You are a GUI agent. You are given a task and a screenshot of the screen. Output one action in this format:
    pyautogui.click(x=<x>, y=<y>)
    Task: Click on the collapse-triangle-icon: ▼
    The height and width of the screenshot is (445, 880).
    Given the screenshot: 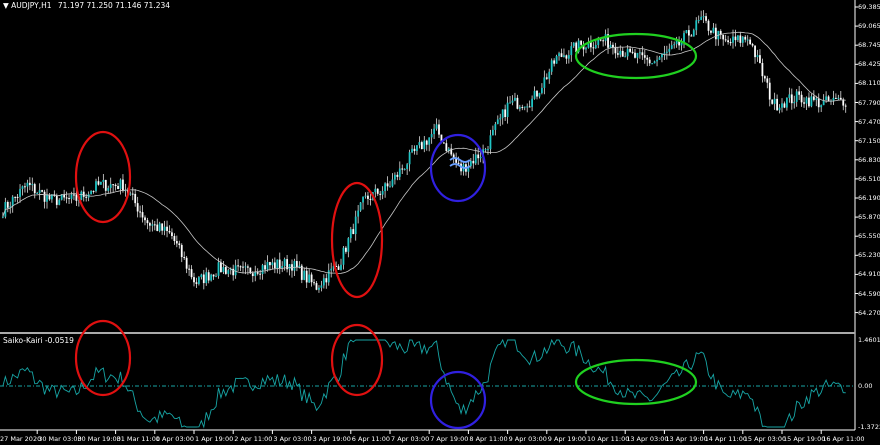 What is the action you would take?
    pyautogui.click(x=6, y=5)
    